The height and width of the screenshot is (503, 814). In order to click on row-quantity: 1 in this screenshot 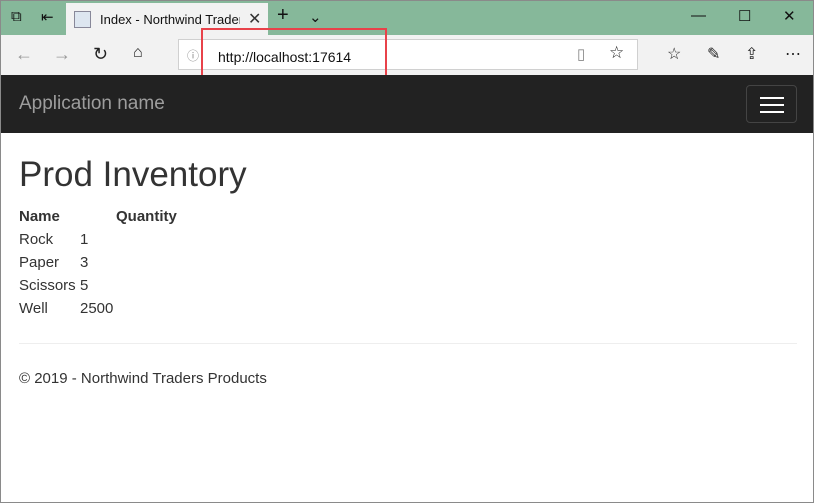, I will do `click(84, 239)`.